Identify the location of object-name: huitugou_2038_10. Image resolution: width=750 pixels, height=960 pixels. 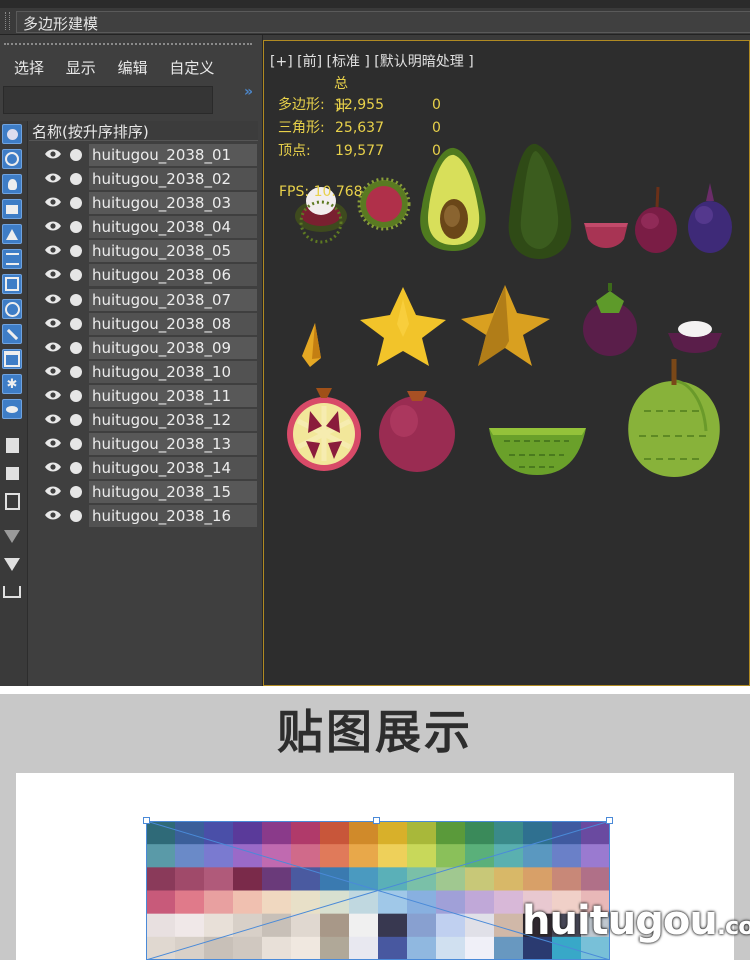
(173, 371).